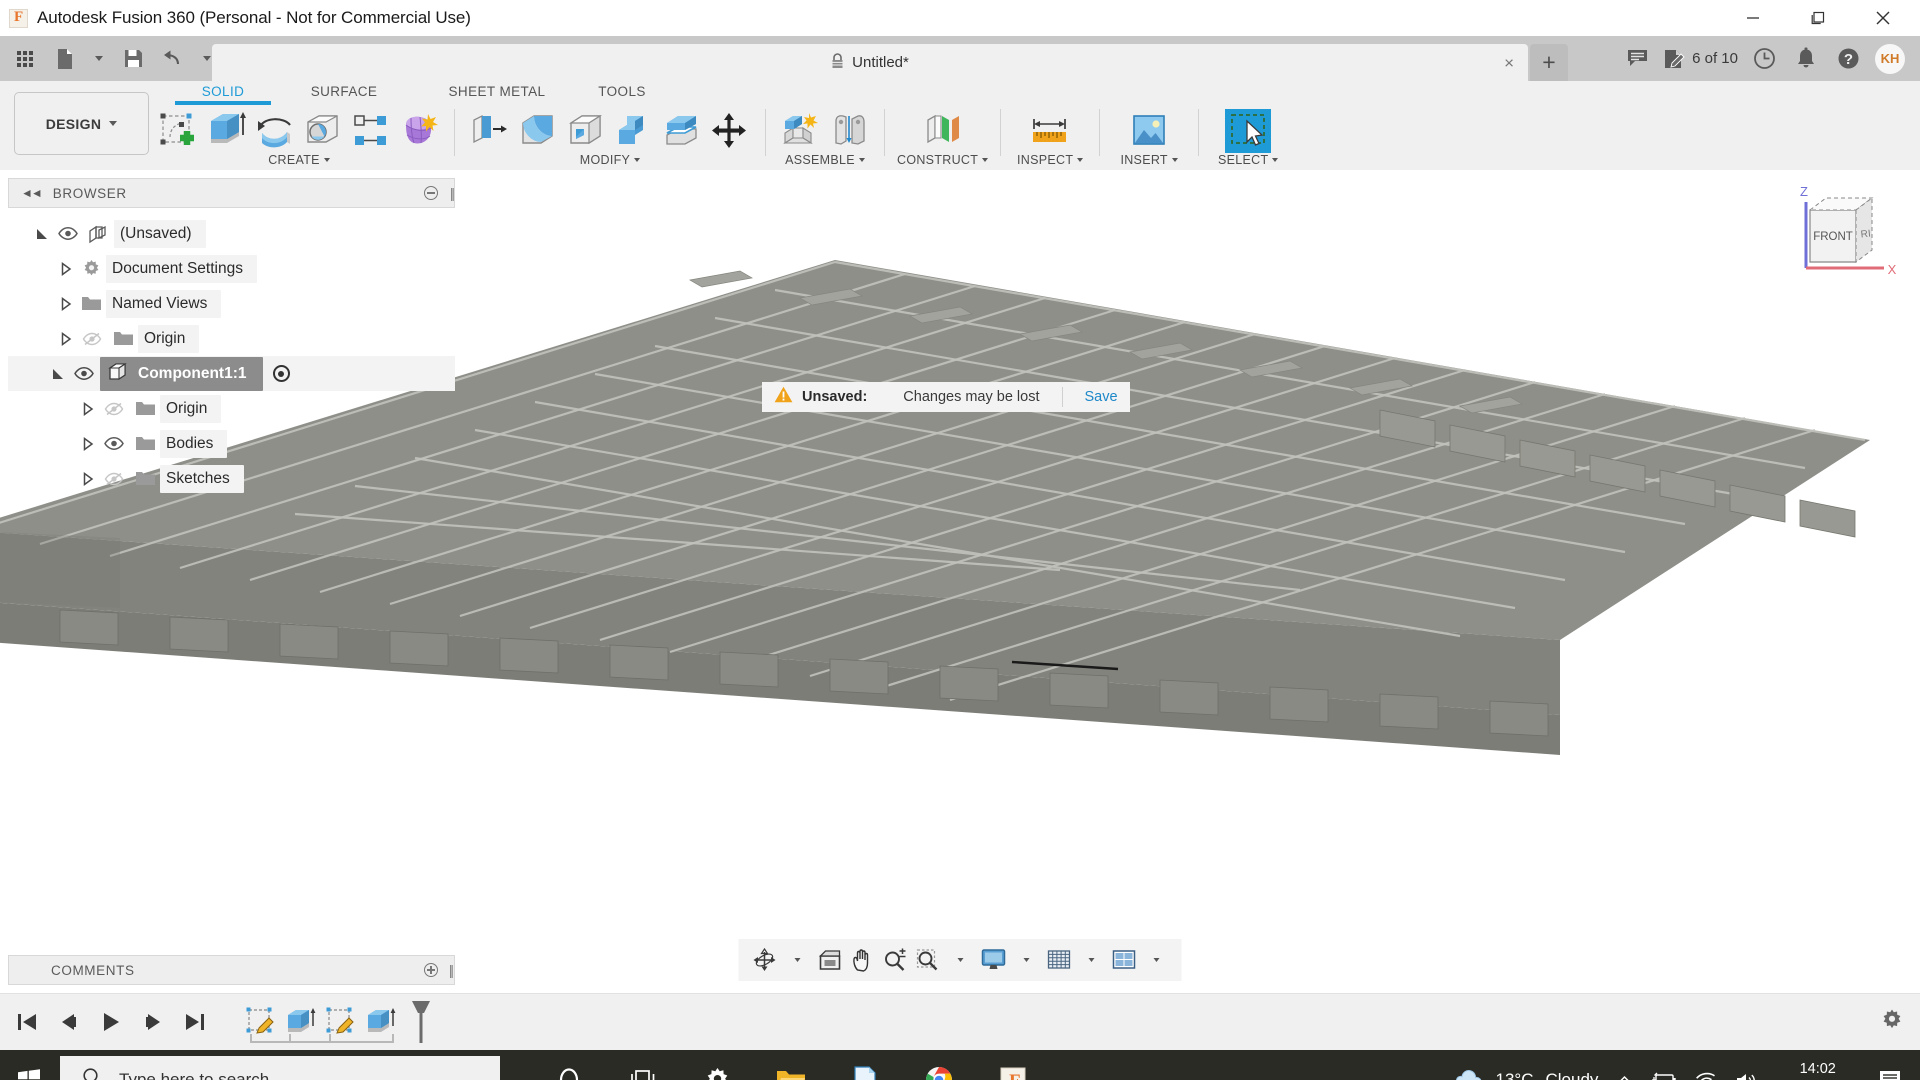 The width and height of the screenshot is (1920, 1080). What do you see at coordinates (1764, 58) in the screenshot?
I see `clock-icon` at bounding box center [1764, 58].